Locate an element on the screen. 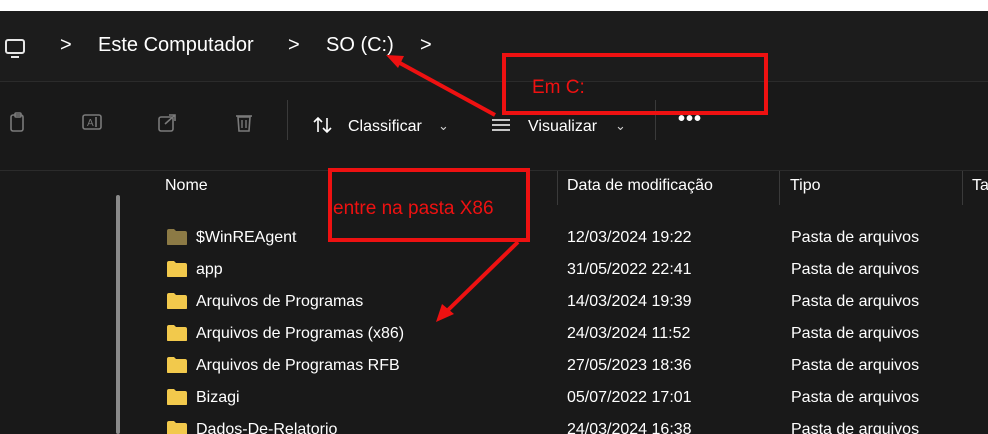  sort-icon is located at coordinates (323, 125).